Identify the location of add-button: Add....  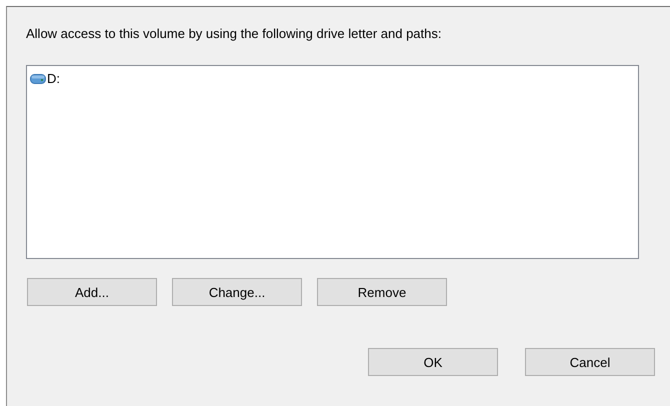
(92, 292).